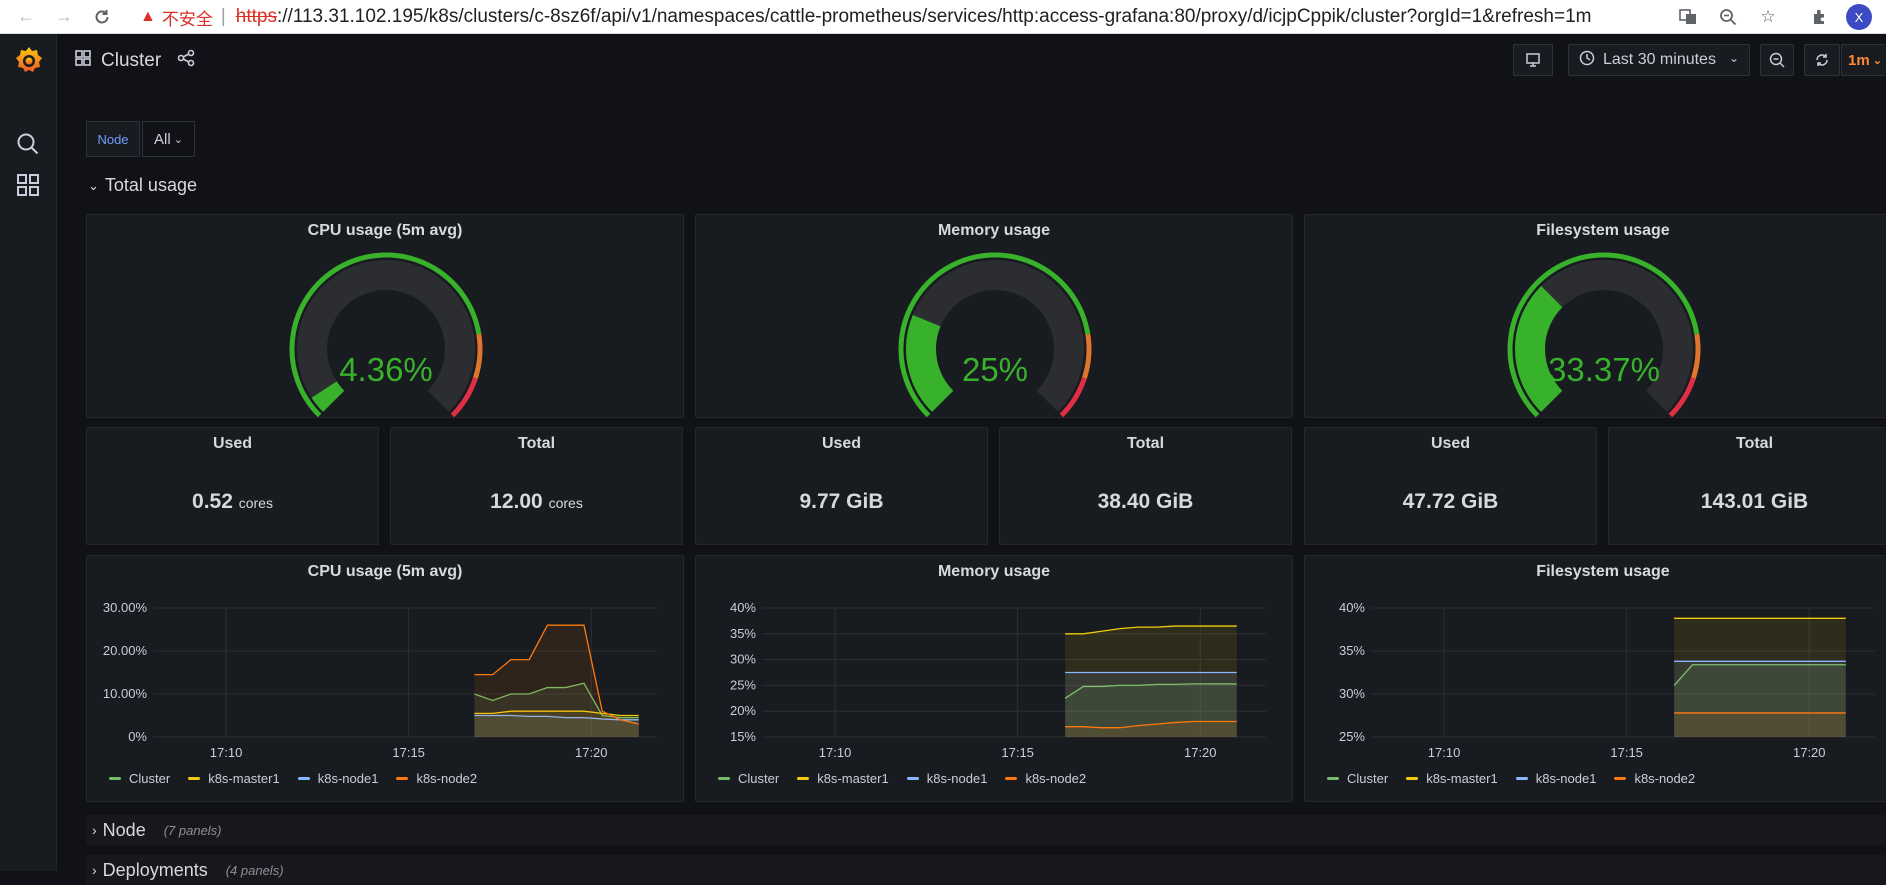 The width and height of the screenshot is (1886, 885). What do you see at coordinates (28, 185) in the screenshot?
I see `dashboards-icon` at bounding box center [28, 185].